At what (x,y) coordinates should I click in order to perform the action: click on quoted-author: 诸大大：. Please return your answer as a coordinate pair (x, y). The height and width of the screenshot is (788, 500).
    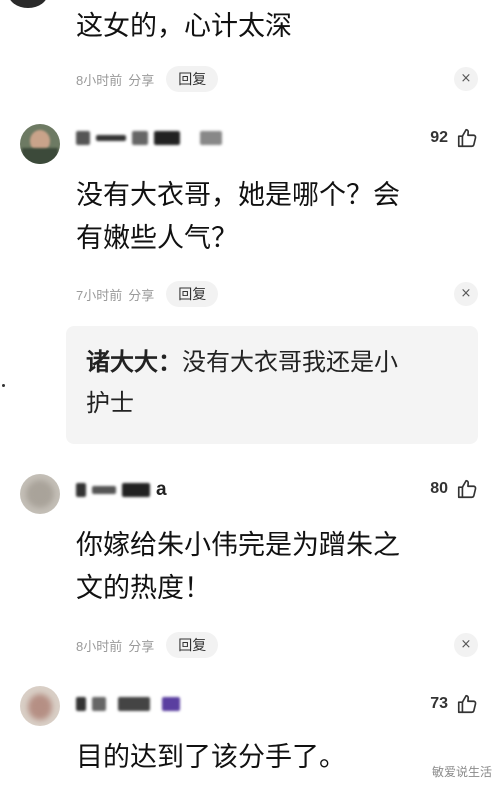
    Looking at the image, I should click on (134, 362).